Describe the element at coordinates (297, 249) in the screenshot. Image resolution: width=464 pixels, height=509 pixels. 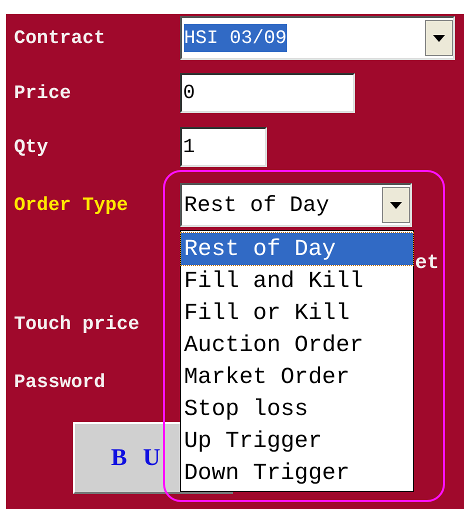
I see `dropdown-option: Rest of Day` at that location.